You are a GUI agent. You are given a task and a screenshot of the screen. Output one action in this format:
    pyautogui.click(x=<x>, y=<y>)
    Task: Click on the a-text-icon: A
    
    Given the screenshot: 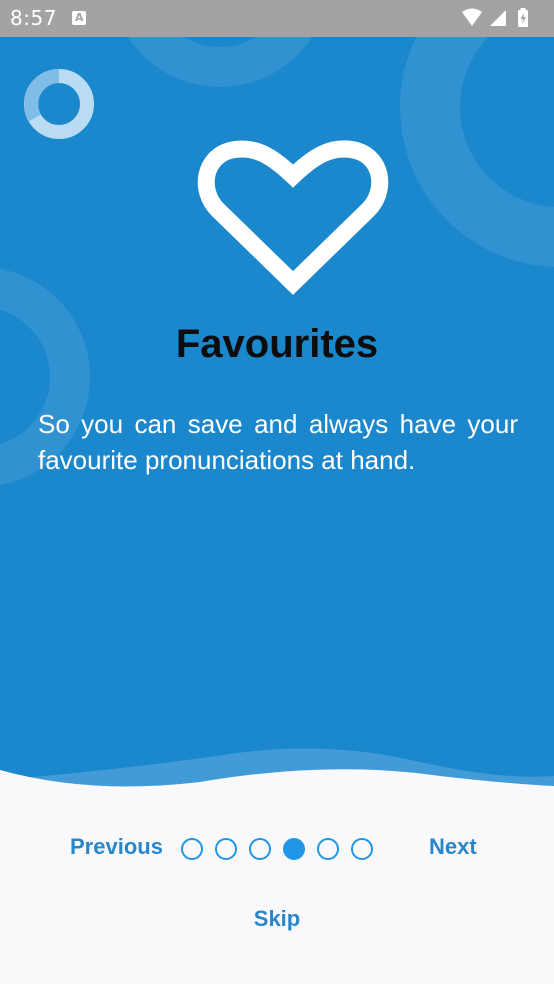 What is the action you would take?
    pyautogui.click(x=79, y=18)
    